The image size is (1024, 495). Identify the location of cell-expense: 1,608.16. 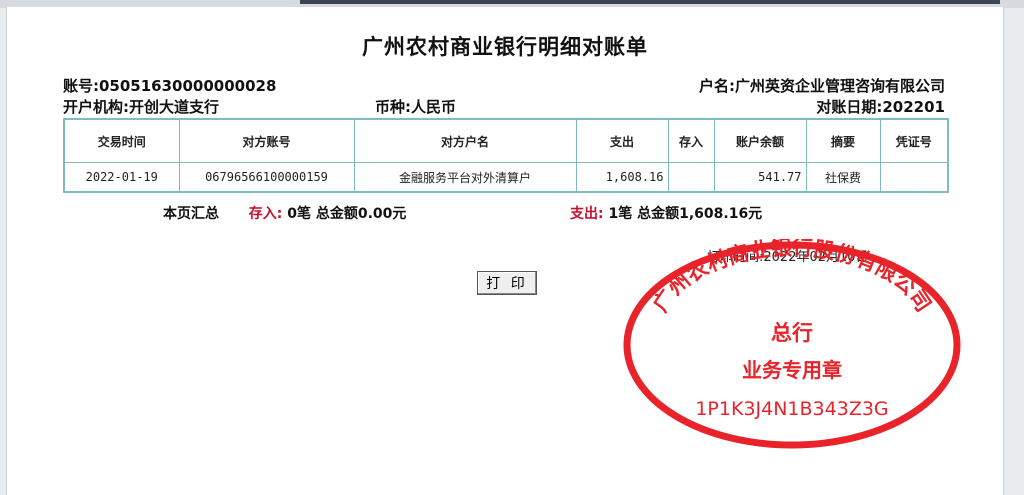
(622, 177).